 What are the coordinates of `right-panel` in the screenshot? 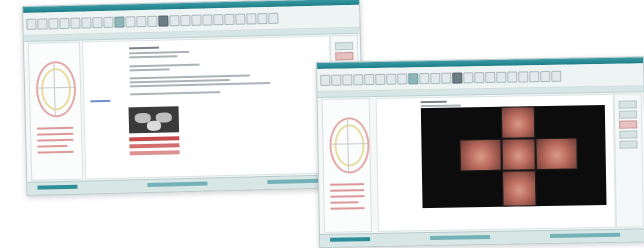 It's located at (628, 160).